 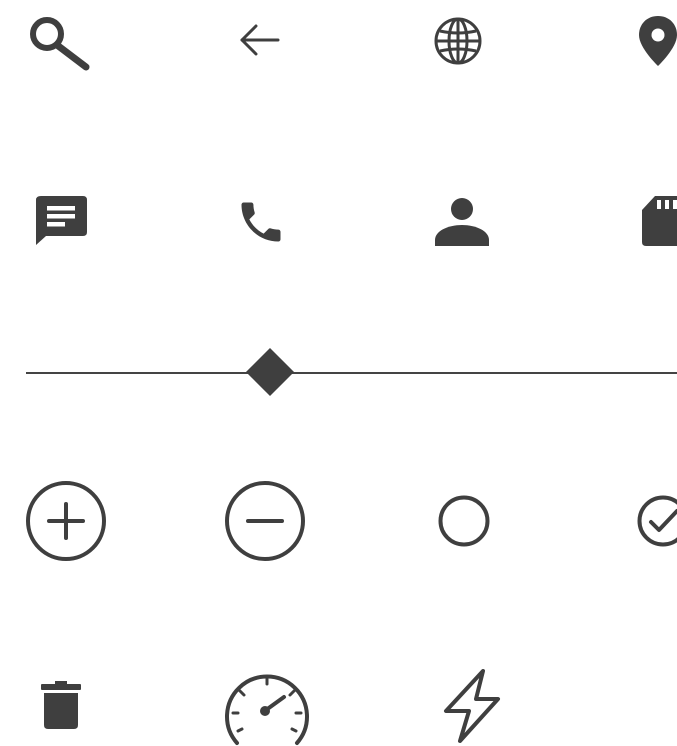 What do you see at coordinates (351, 373) in the screenshot?
I see `divider-line` at bounding box center [351, 373].